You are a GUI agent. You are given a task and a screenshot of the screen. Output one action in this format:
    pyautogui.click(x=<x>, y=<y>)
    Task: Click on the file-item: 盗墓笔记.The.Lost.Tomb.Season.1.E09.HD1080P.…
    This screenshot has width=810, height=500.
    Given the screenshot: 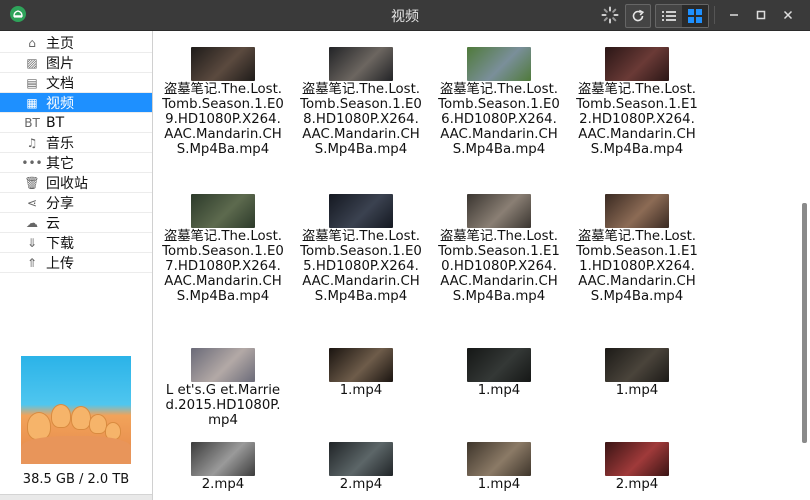 What is the action you would take?
    pyautogui.click(x=223, y=102)
    